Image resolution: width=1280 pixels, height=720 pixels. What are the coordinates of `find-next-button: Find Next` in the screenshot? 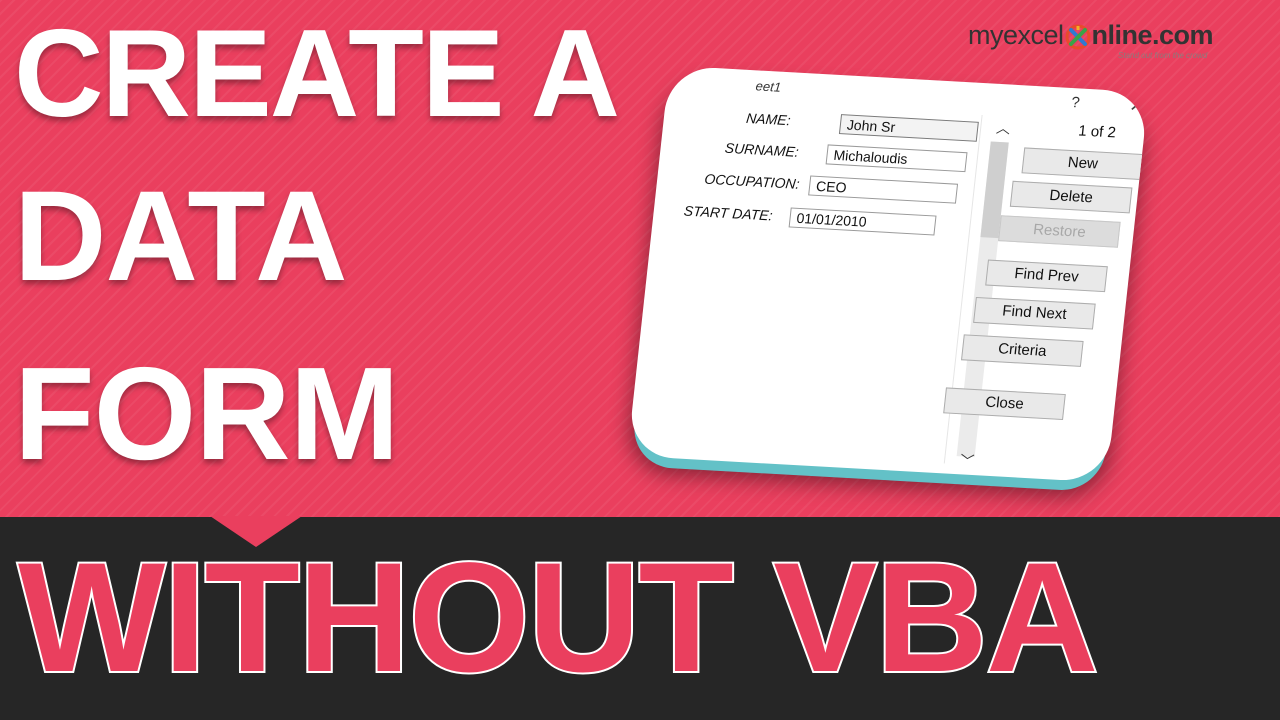 It's located at (1034, 313).